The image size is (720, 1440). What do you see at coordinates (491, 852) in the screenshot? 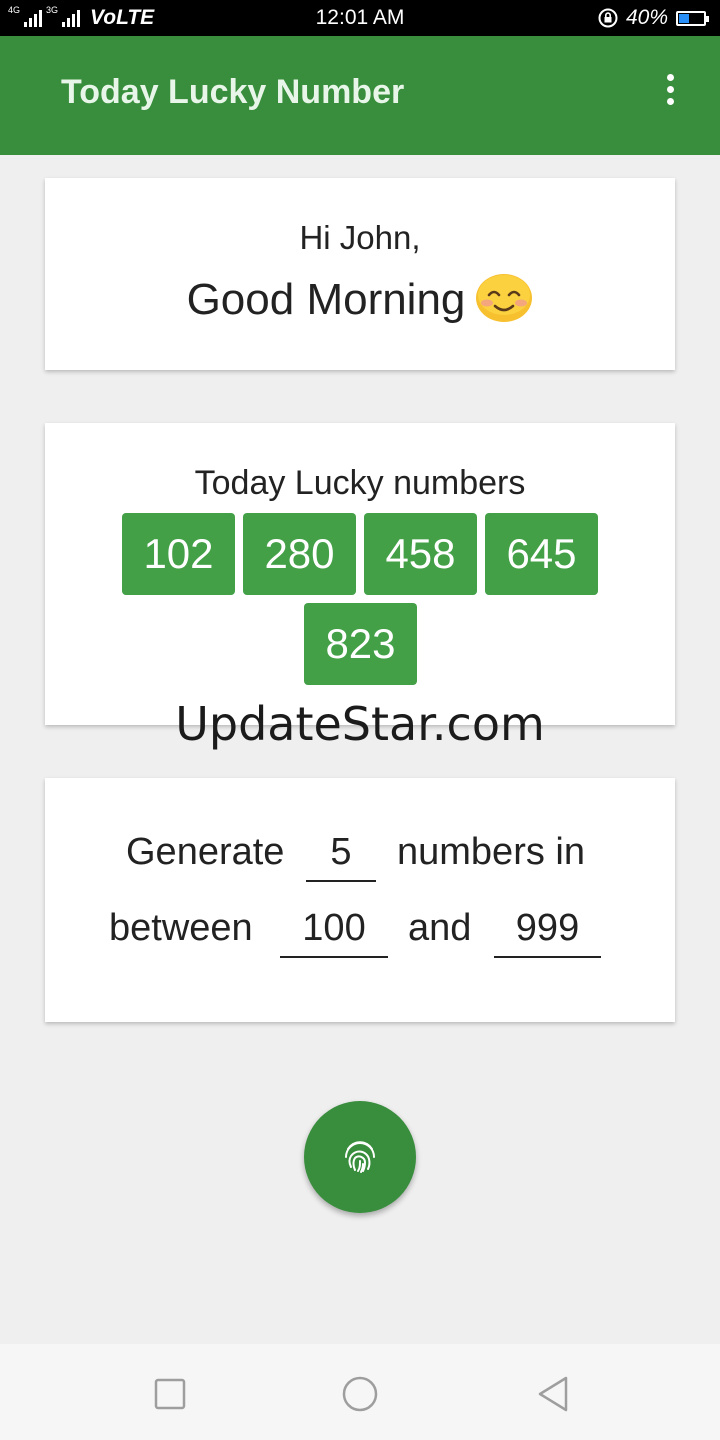
I see `numbers-in-label: numbers in` at bounding box center [491, 852].